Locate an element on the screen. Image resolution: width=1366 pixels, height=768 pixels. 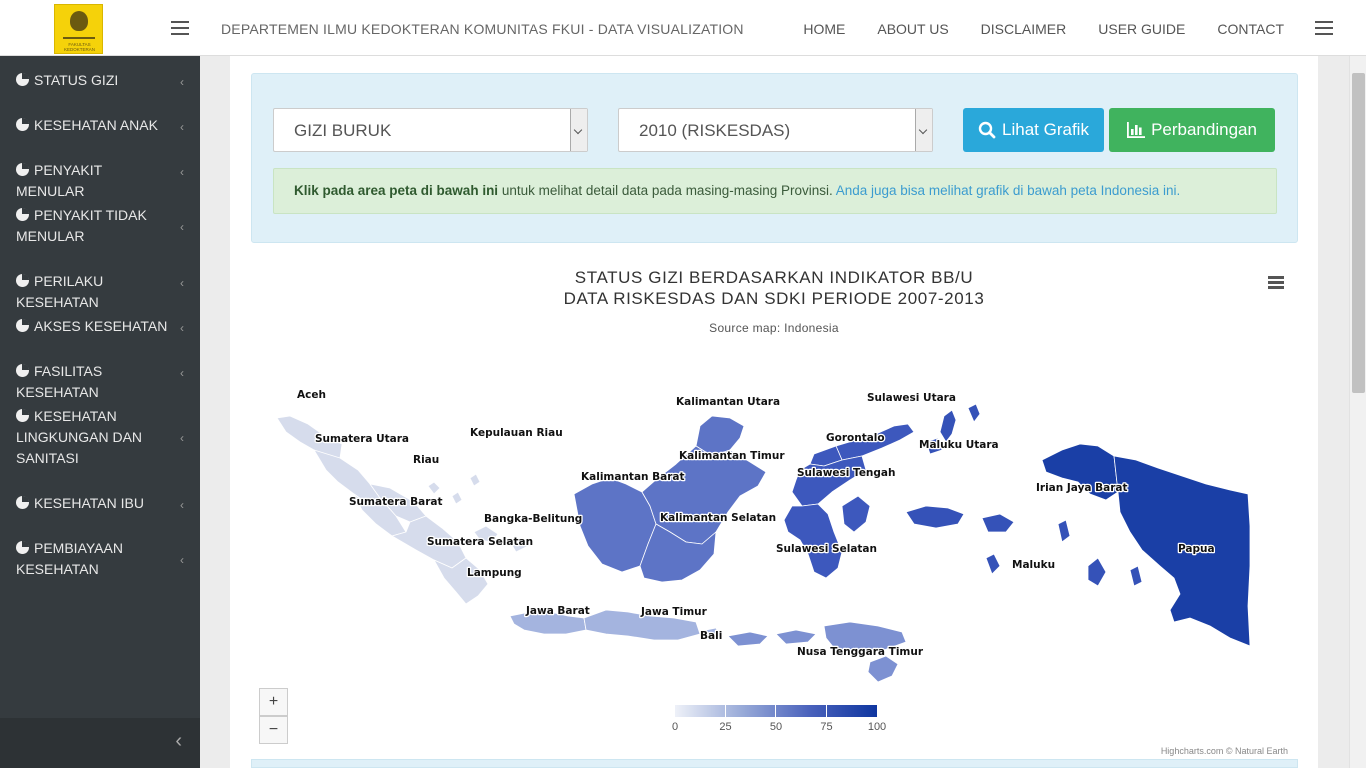
province-label-sulawesi-selatan: Sulawesi Selatan is located at coordinates (826, 549).